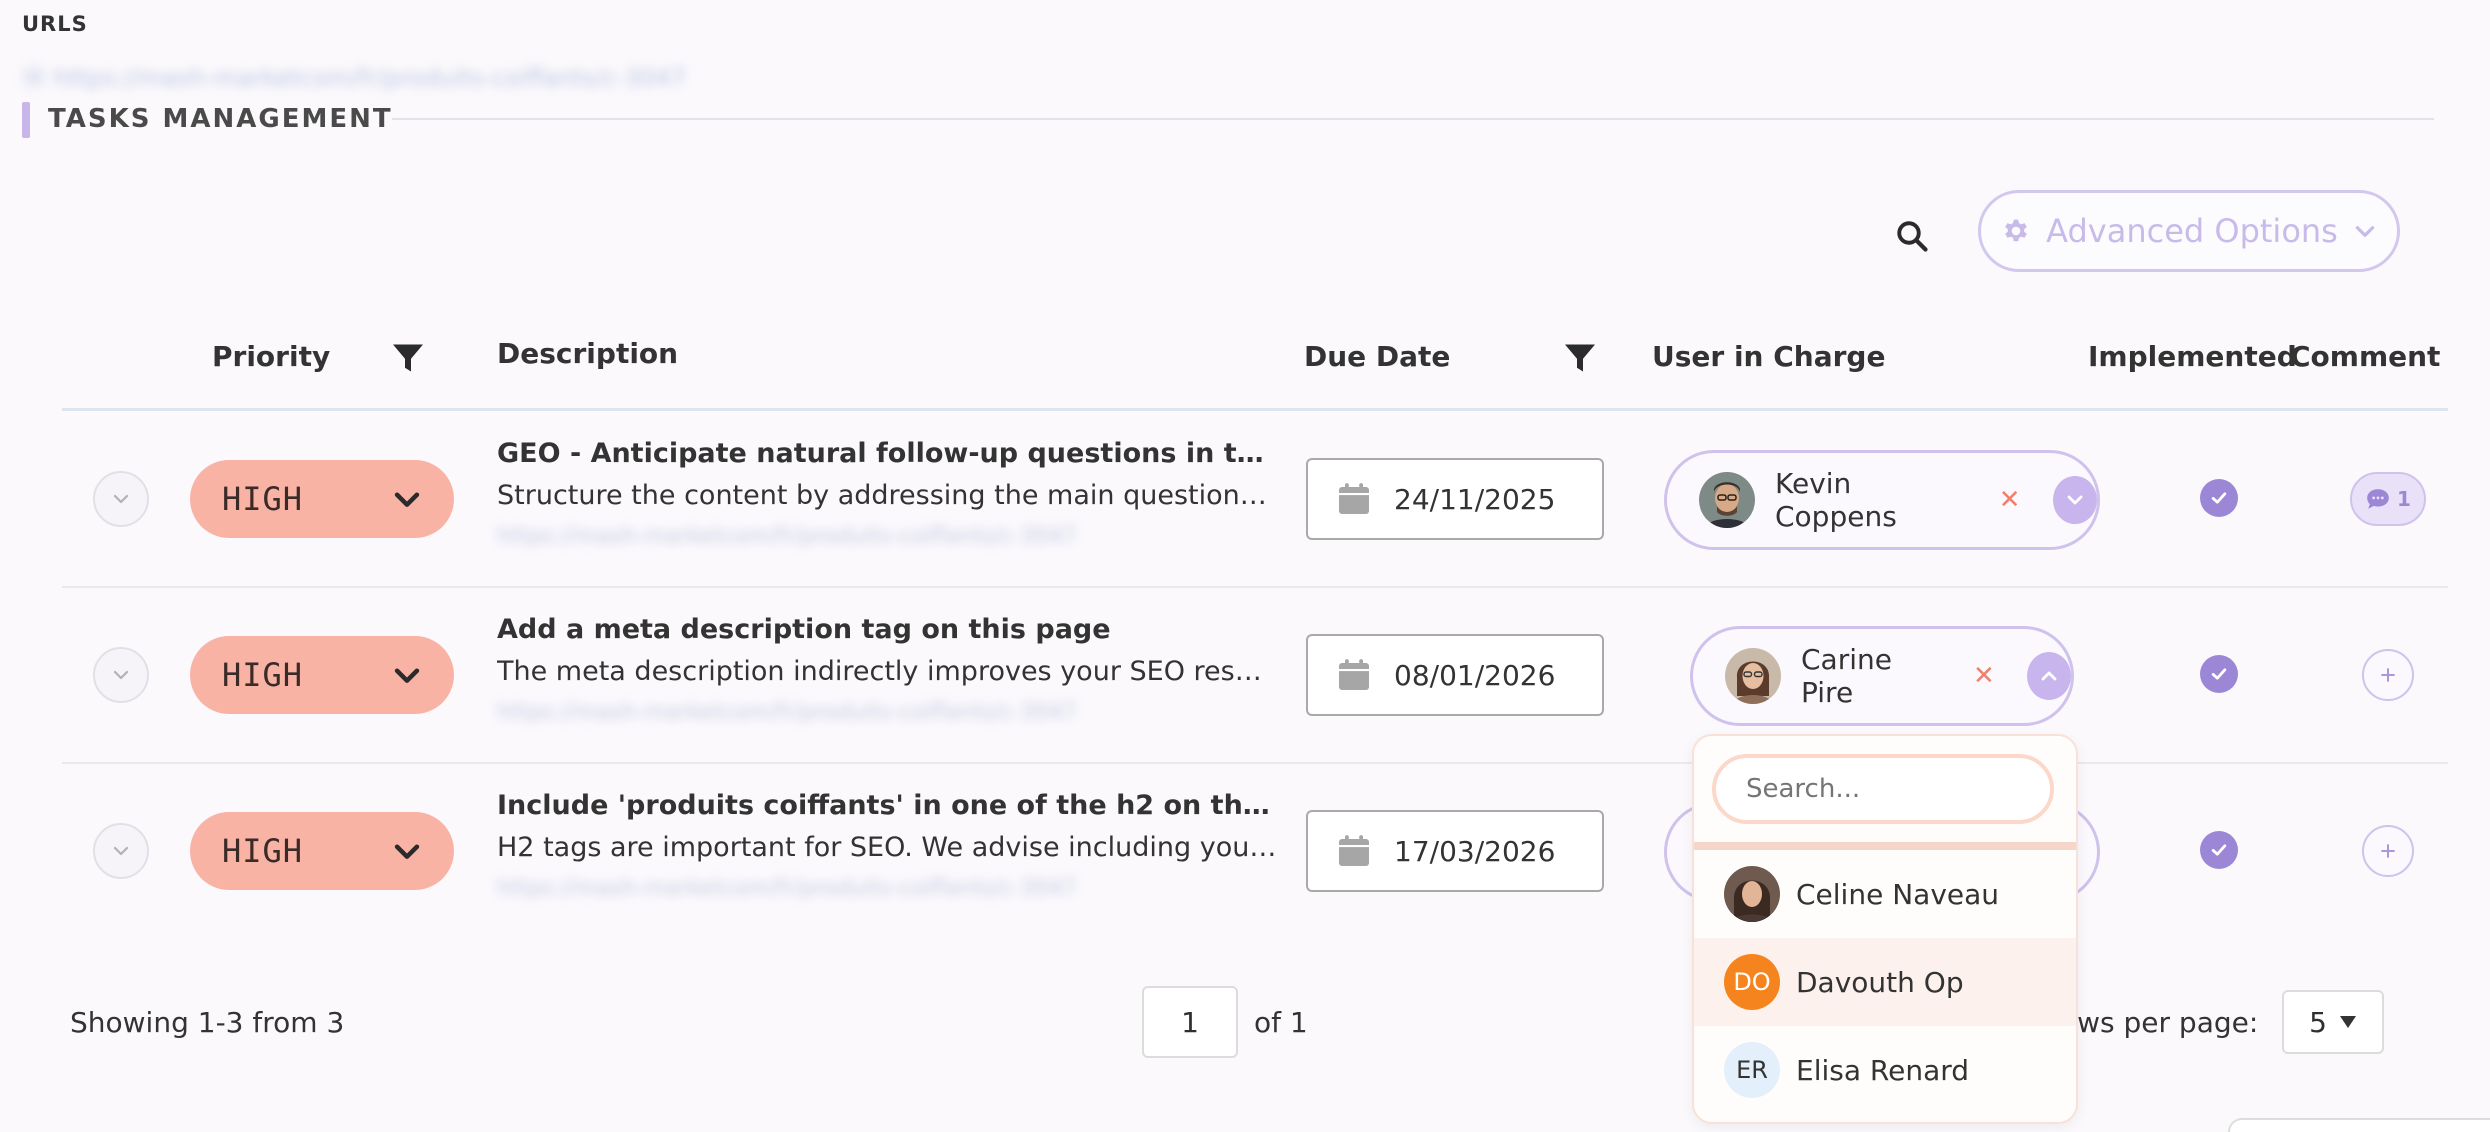  What do you see at coordinates (1898, 894) in the screenshot?
I see `user-option-name: Celine Naveau` at bounding box center [1898, 894].